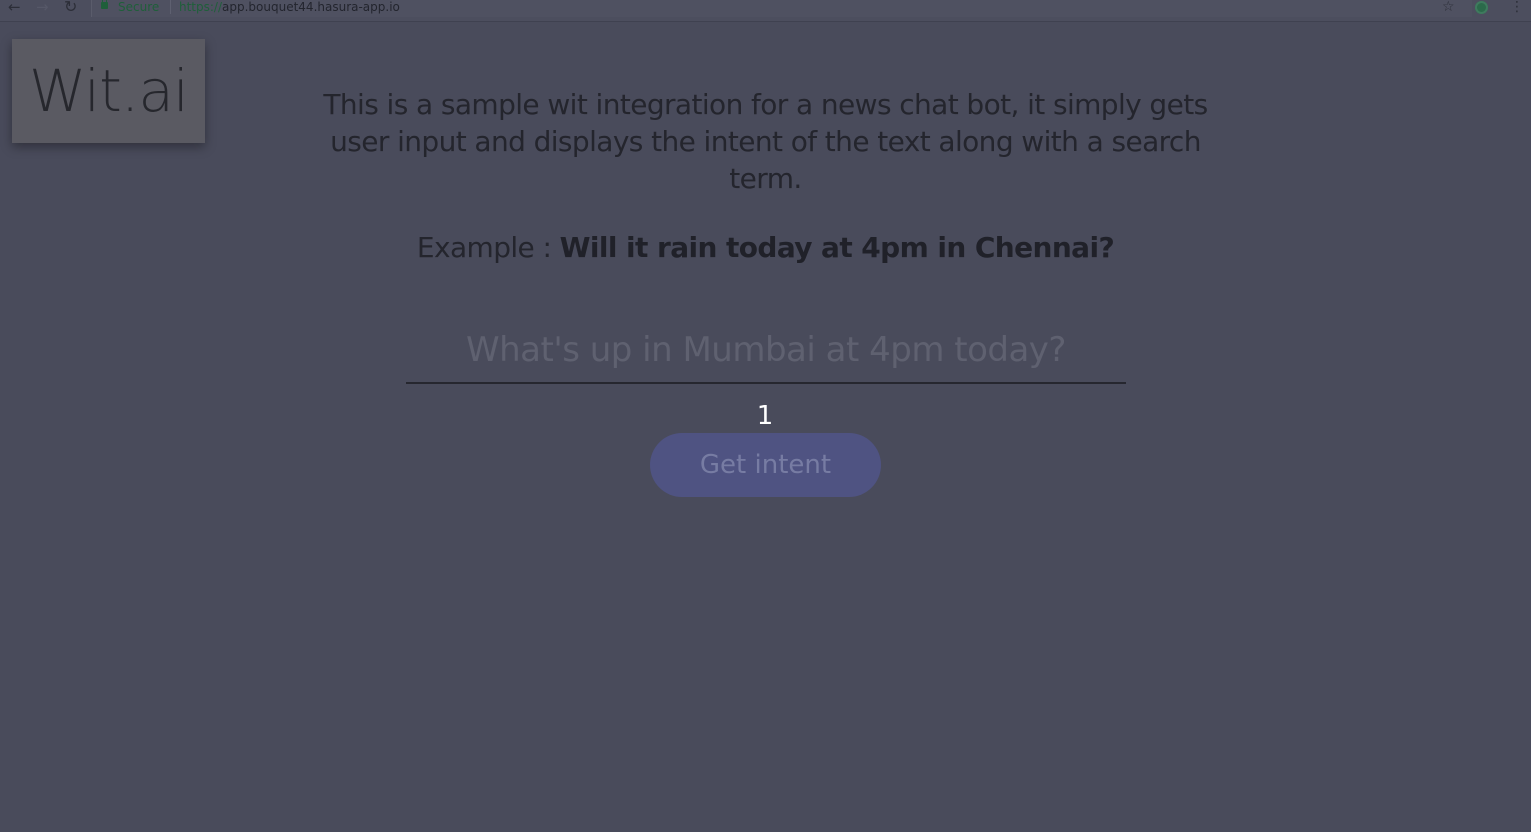  What do you see at coordinates (1517, 7) in the screenshot?
I see `browser-menu-icon: ⋮` at bounding box center [1517, 7].